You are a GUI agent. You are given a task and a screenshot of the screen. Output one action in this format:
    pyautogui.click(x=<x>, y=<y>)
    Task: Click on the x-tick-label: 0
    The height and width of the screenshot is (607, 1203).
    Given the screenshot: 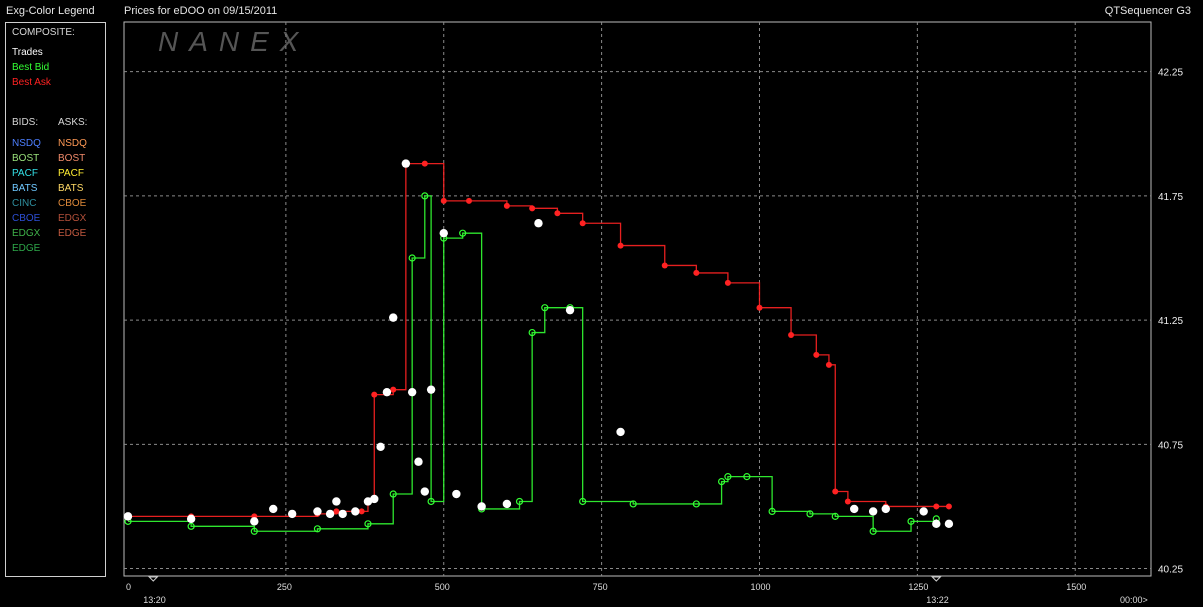 What is the action you would take?
    pyautogui.click(x=128, y=587)
    